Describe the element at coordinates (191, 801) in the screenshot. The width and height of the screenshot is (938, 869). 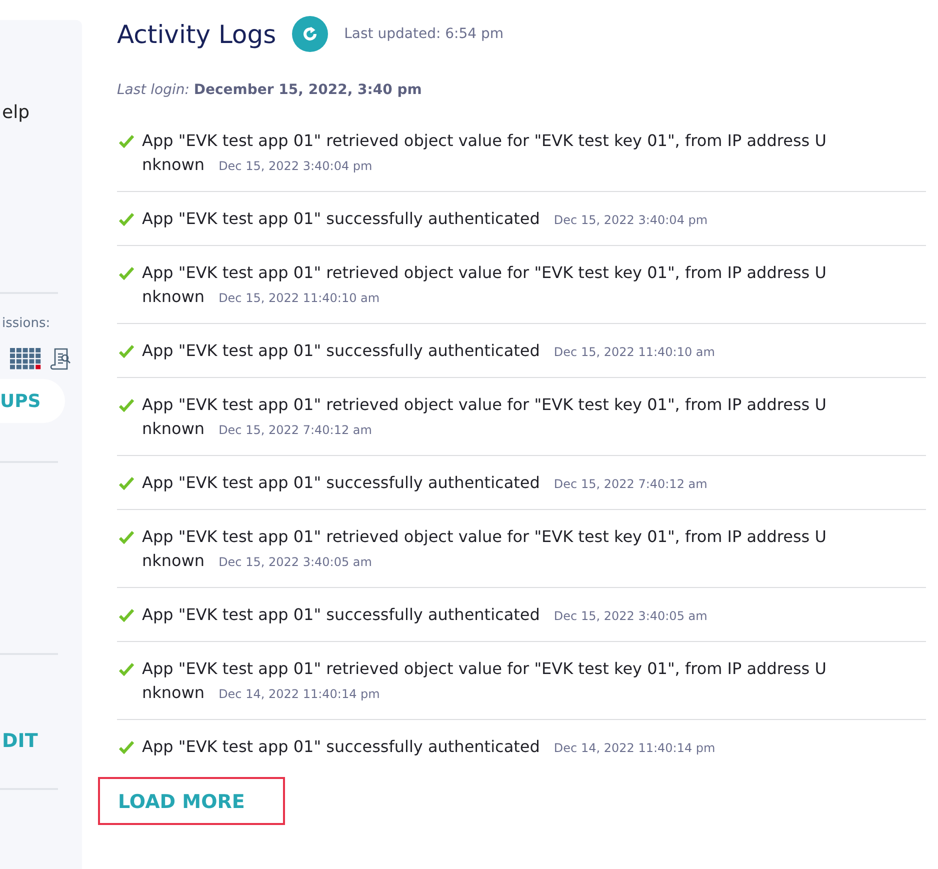
I see `load-more-button: LOAD MORE` at that location.